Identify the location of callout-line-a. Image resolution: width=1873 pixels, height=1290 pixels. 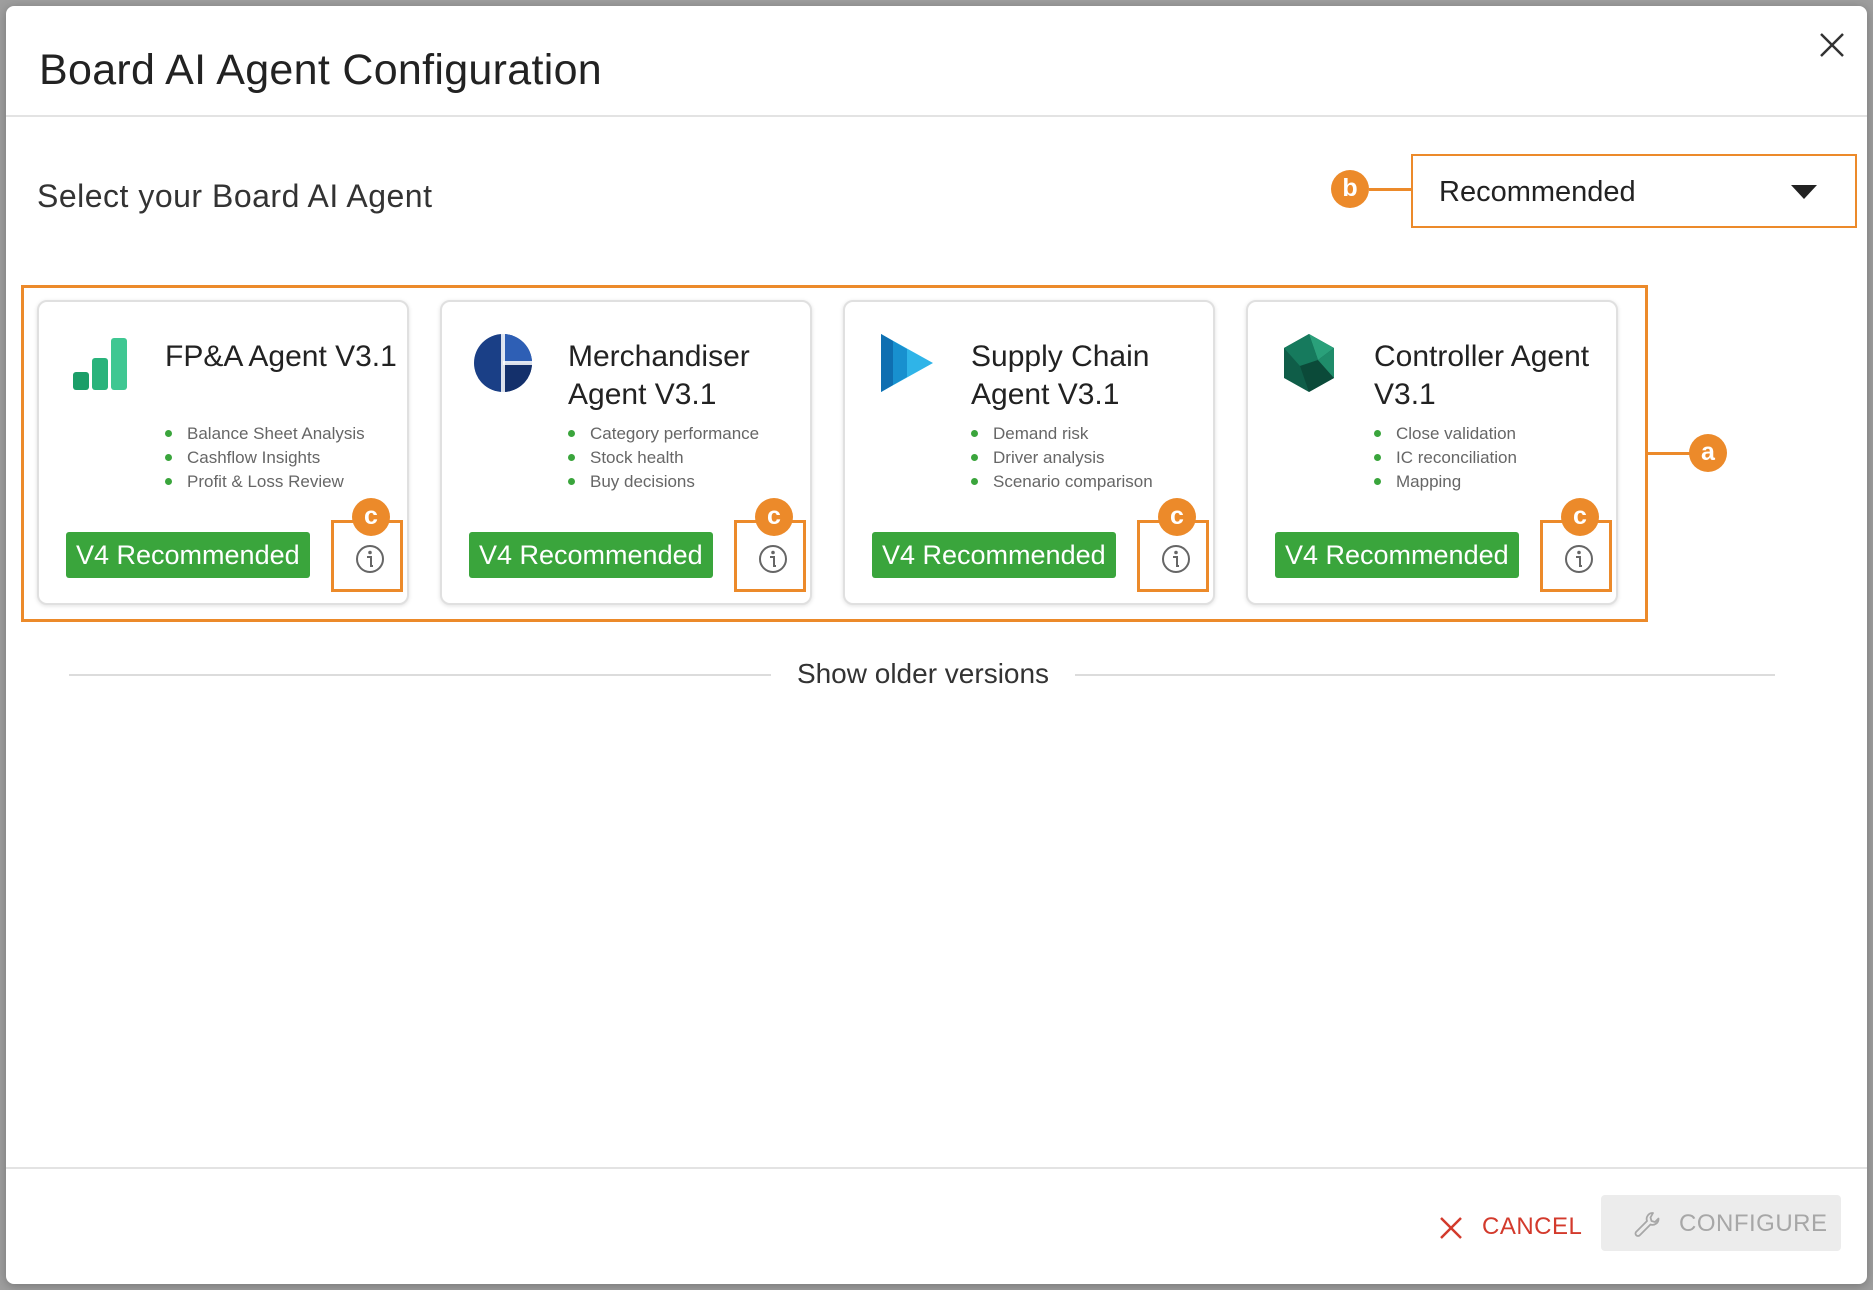
(1669, 453).